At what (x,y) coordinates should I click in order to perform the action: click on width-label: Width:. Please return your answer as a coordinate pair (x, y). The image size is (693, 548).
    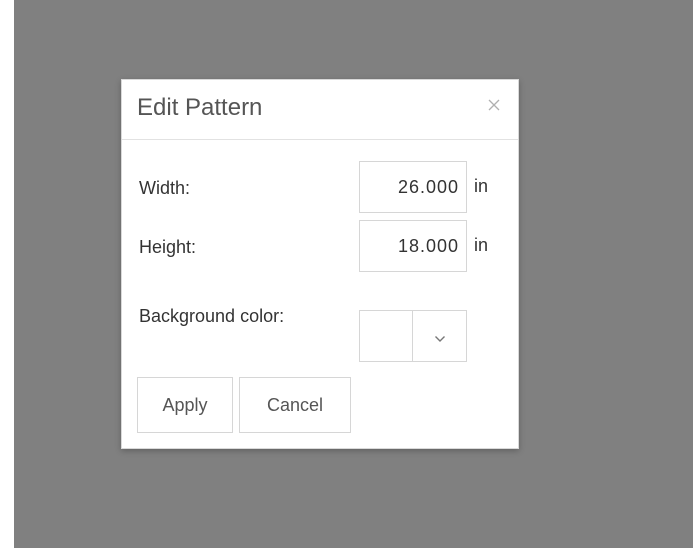
    Looking at the image, I should click on (165, 188).